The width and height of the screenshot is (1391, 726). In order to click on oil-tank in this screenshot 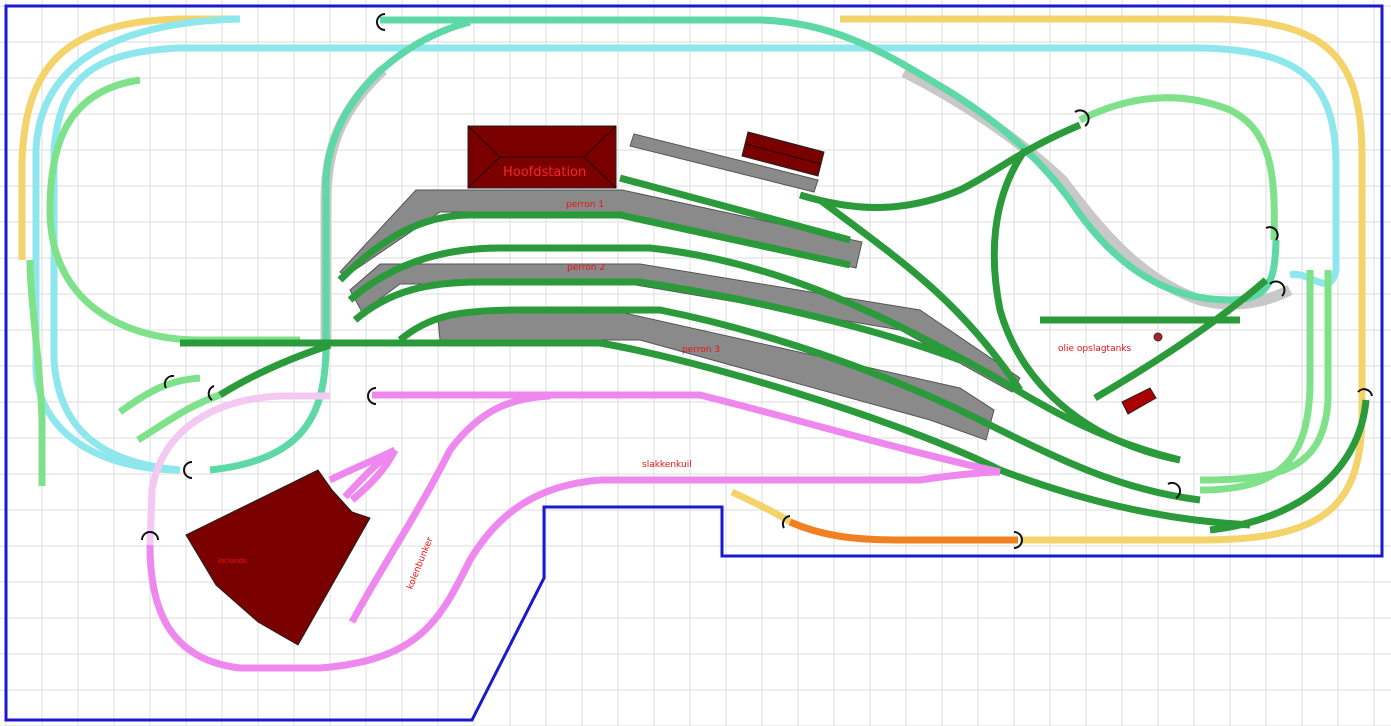, I will do `click(1158, 337)`.